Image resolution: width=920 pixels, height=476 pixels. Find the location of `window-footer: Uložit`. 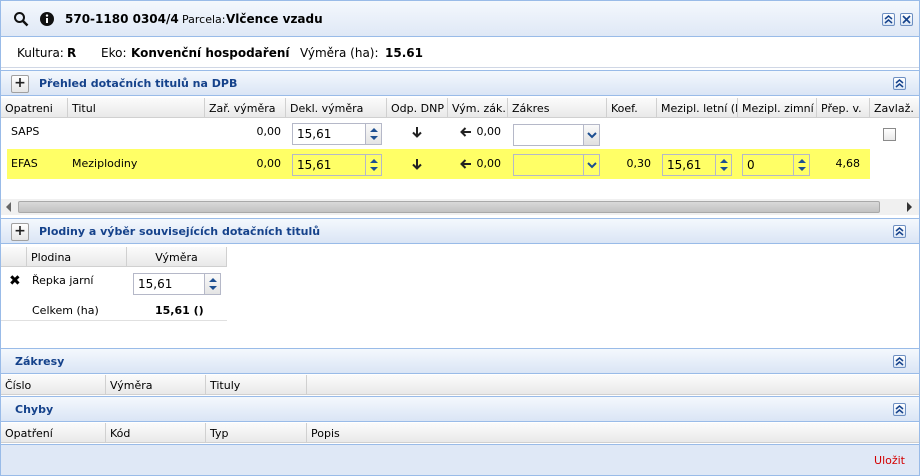

window-footer: Uložit is located at coordinates (460, 459).